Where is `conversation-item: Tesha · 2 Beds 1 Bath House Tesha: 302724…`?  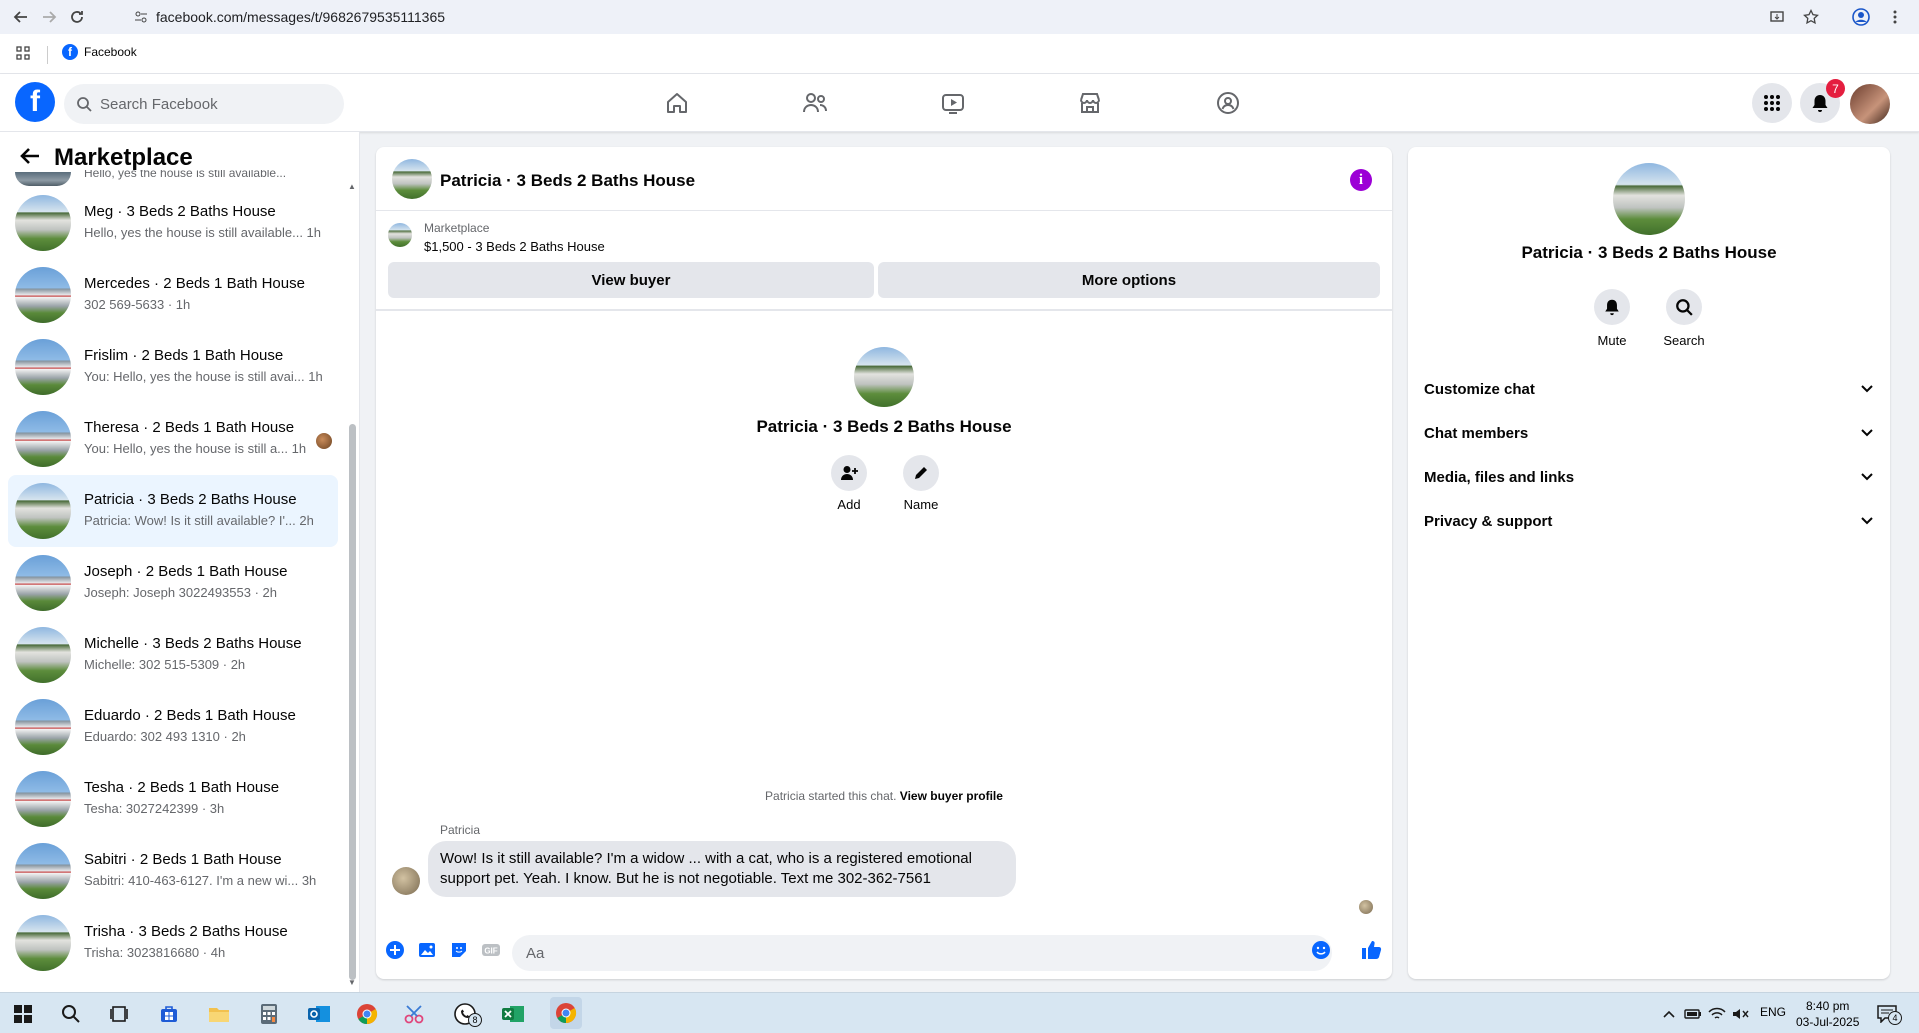
conversation-item: Tesha · 2 Beds 1 Bath House Tesha: 302724… is located at coordinates (173, 799).